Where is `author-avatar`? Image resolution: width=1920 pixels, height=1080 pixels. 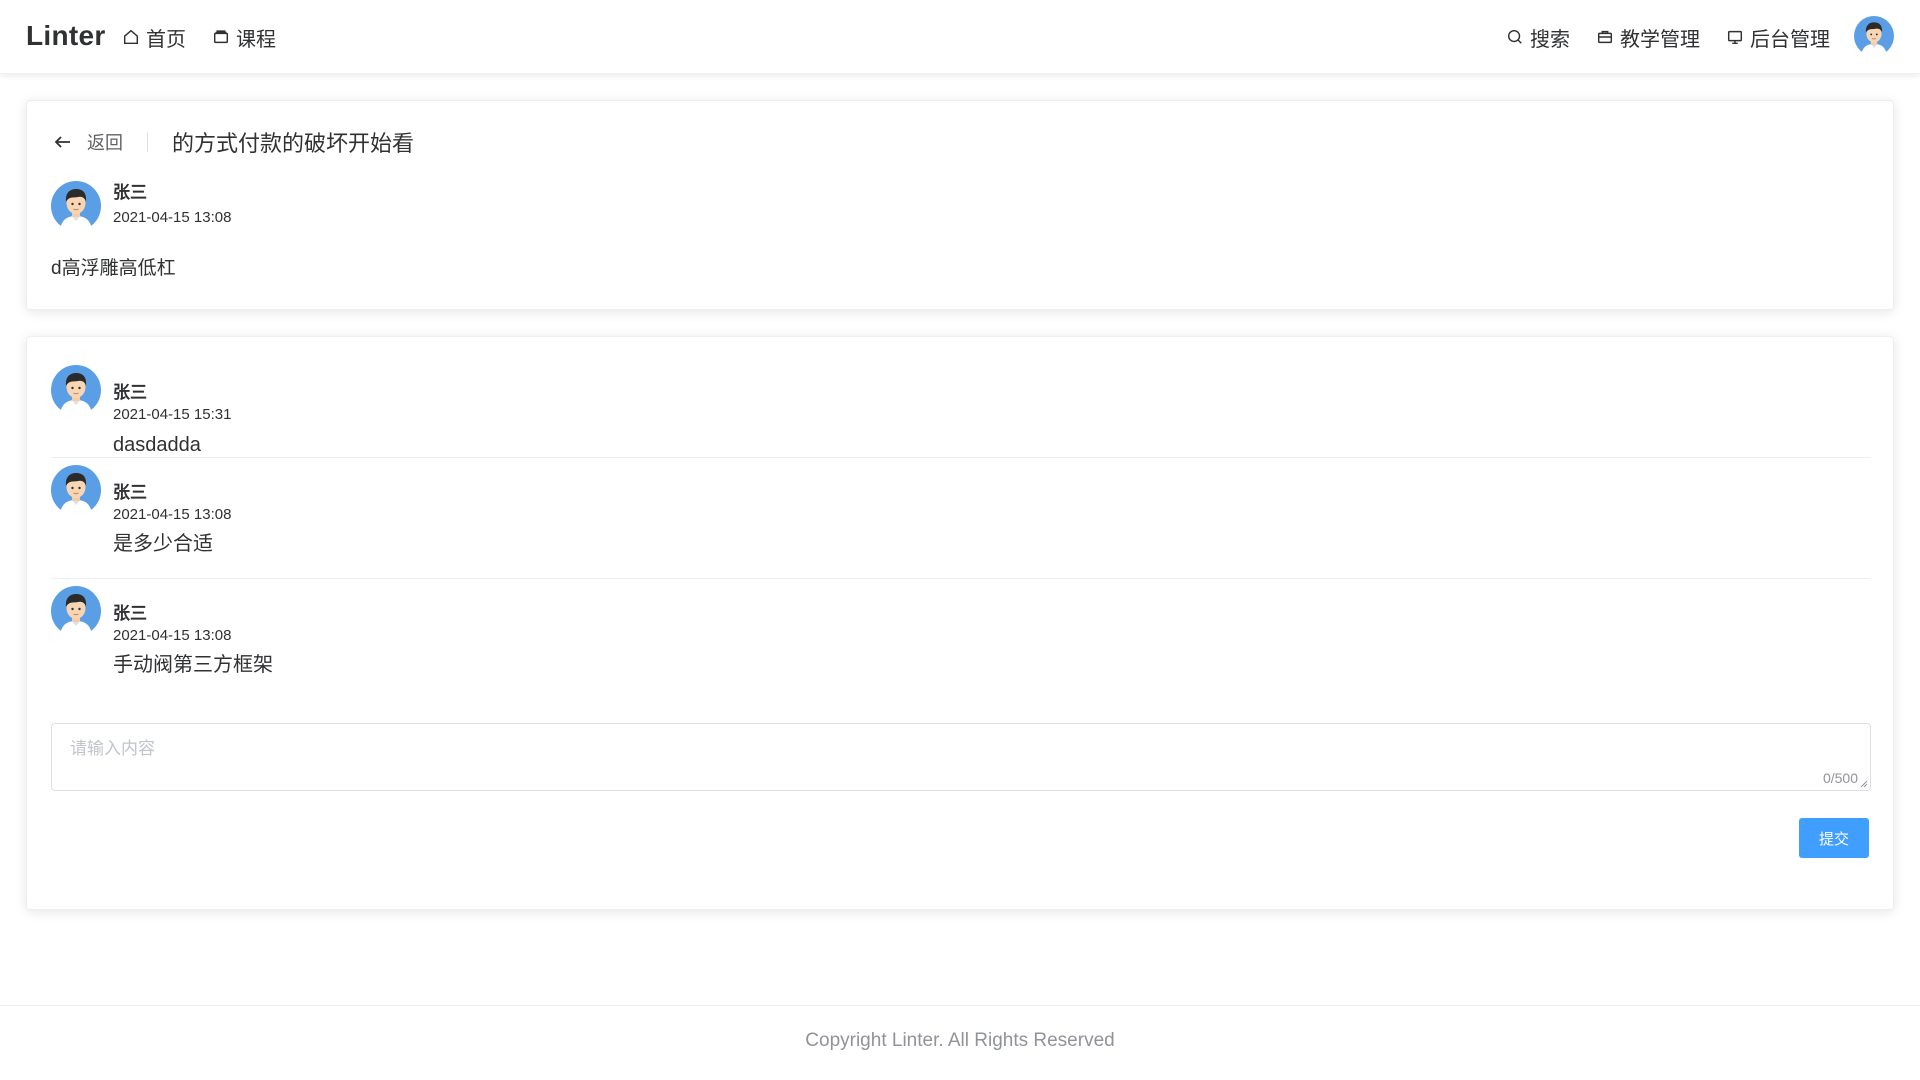
author-avatar is located at coordinates (76, 206).